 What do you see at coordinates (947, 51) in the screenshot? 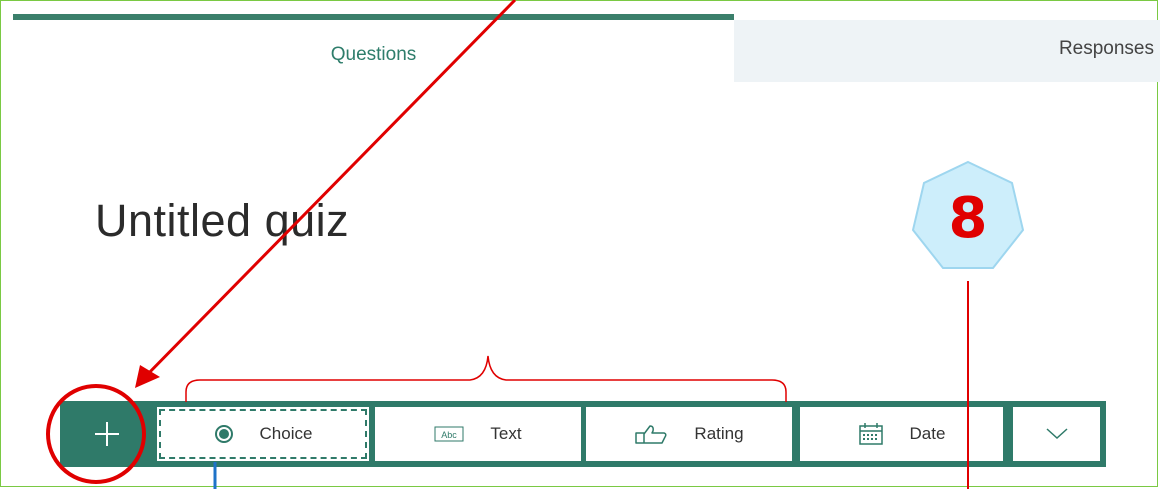
I see `tab-responses: Responses` at bounding box center [947, 51].